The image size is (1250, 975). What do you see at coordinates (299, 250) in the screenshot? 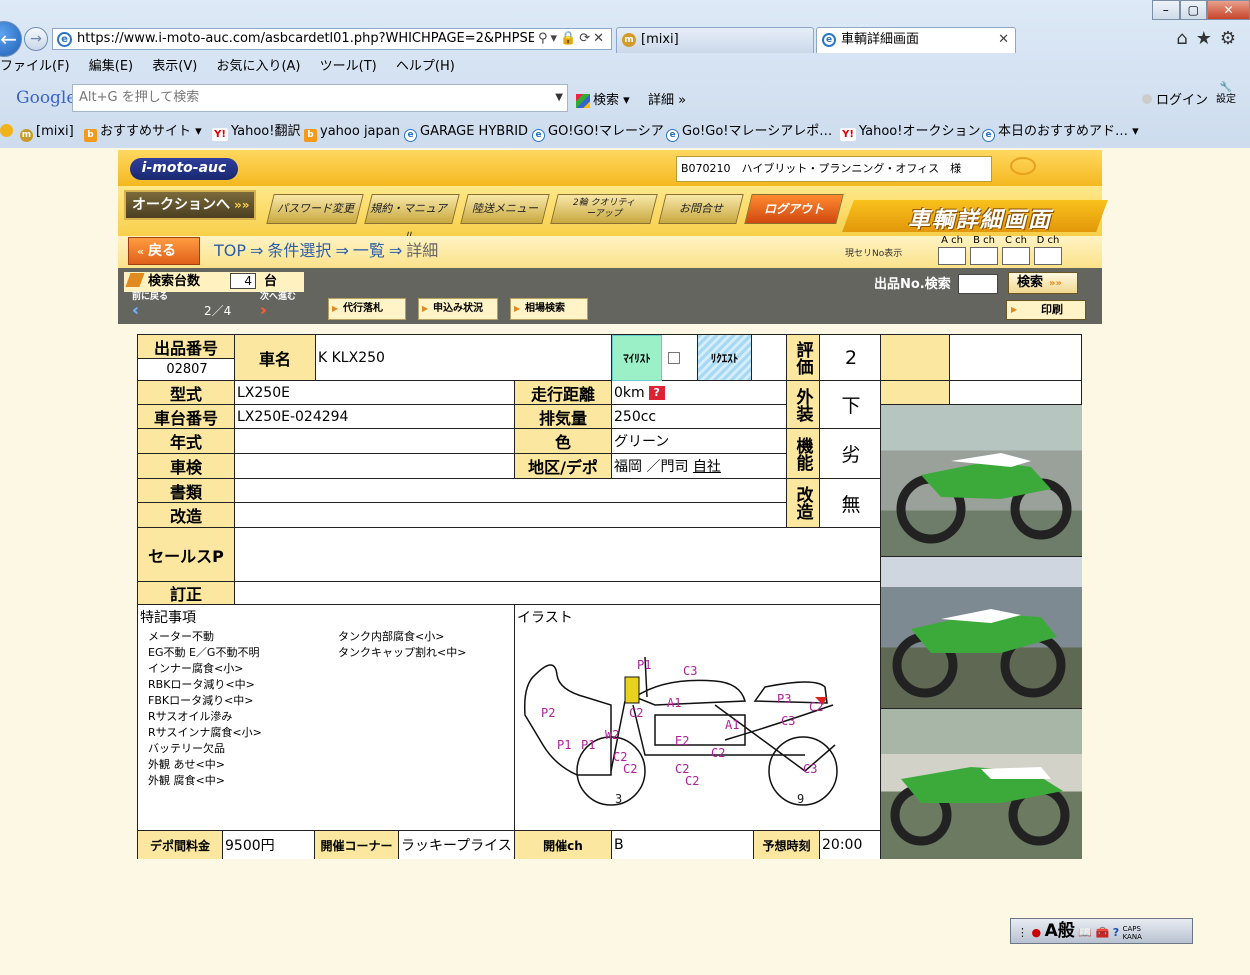
I see `breadcrumb-condition: 条件選択` at bounding box center [299, 250].